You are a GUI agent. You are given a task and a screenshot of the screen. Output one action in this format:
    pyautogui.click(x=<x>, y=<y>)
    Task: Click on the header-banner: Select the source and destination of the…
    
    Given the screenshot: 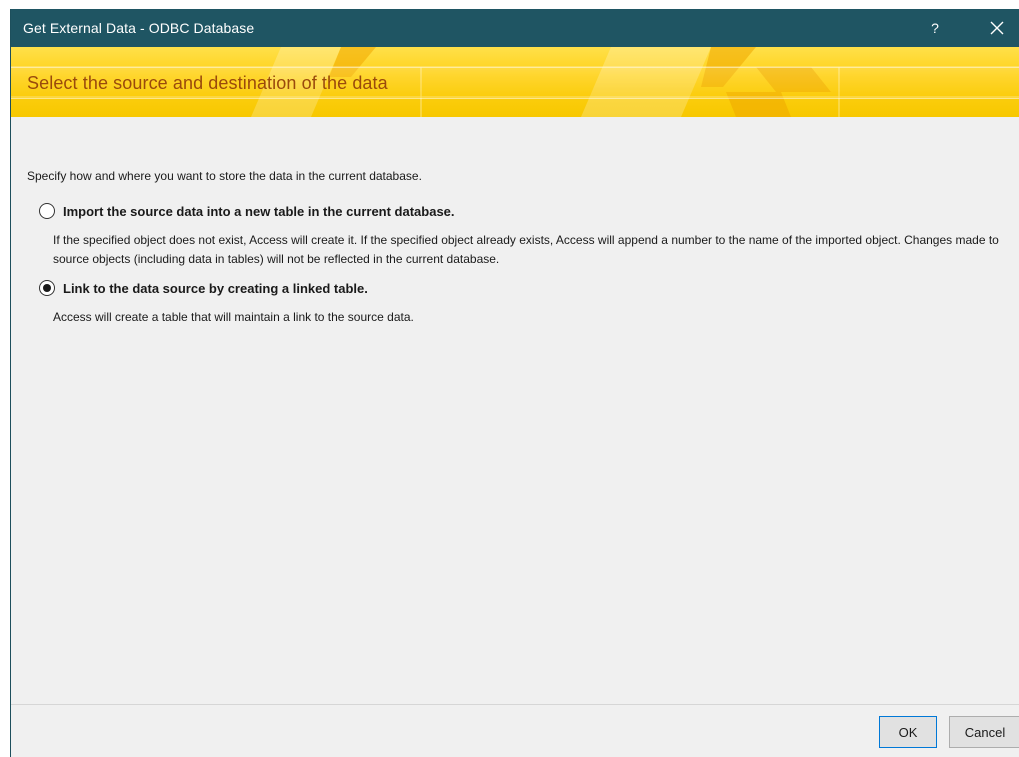 What is the action you would take?
    pyautogui.click(x=515, y=82)
    